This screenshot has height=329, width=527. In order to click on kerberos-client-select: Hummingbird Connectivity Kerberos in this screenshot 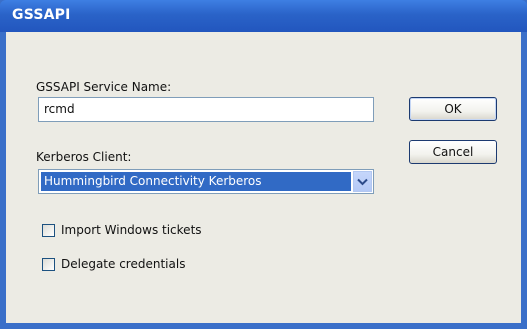, I will do `click(206, 181)`.